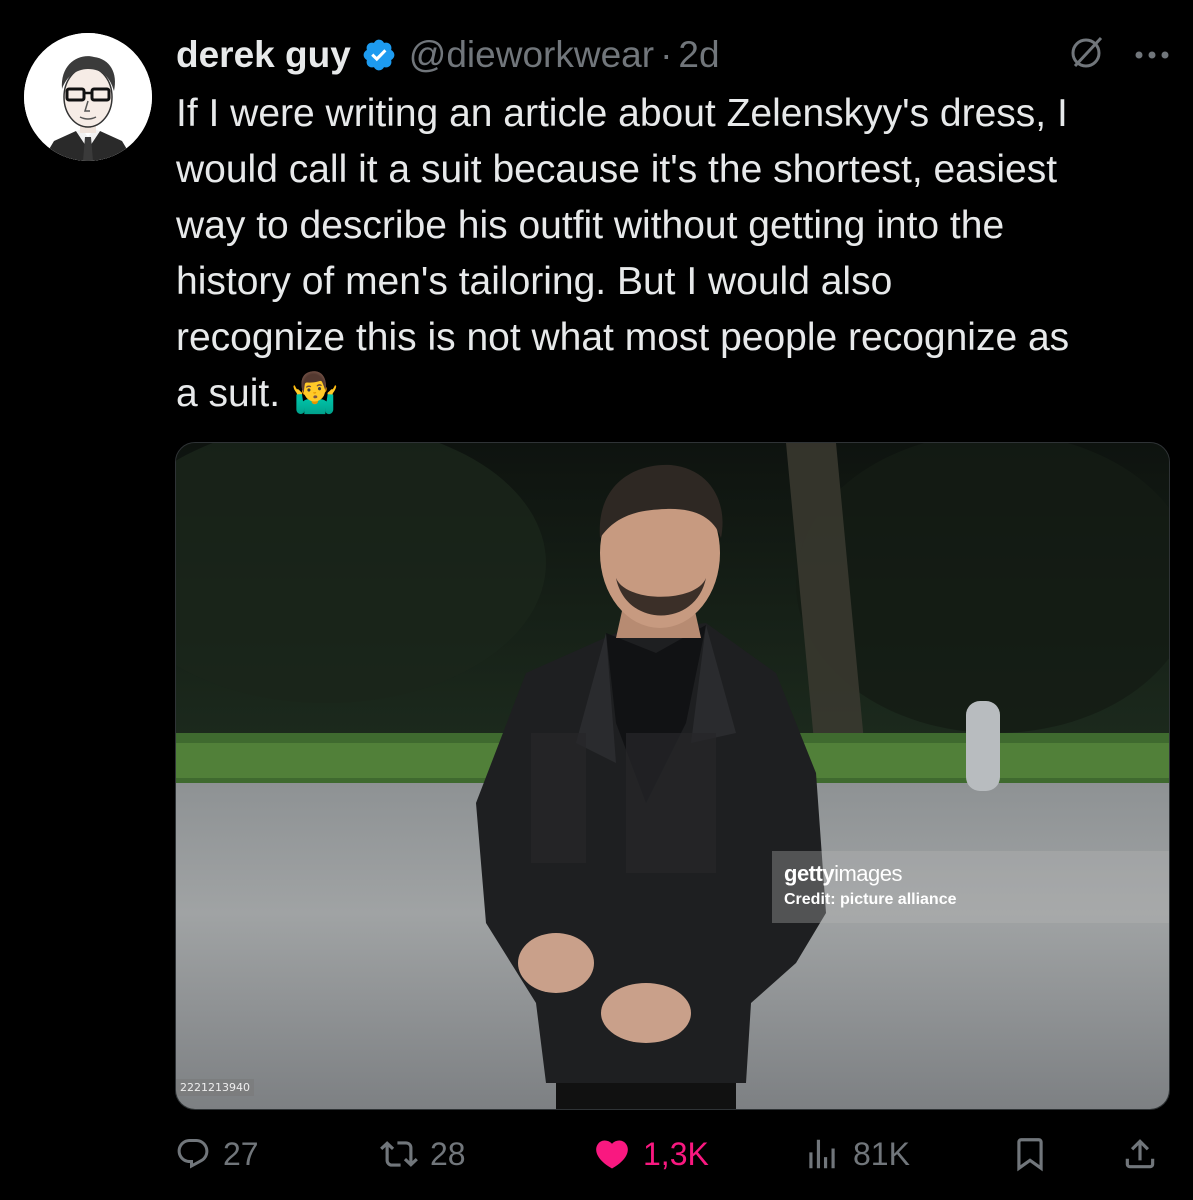  Describe the element at coordinates (448, 1153) in the screenshot. I see `repost-count: 28` at that location.